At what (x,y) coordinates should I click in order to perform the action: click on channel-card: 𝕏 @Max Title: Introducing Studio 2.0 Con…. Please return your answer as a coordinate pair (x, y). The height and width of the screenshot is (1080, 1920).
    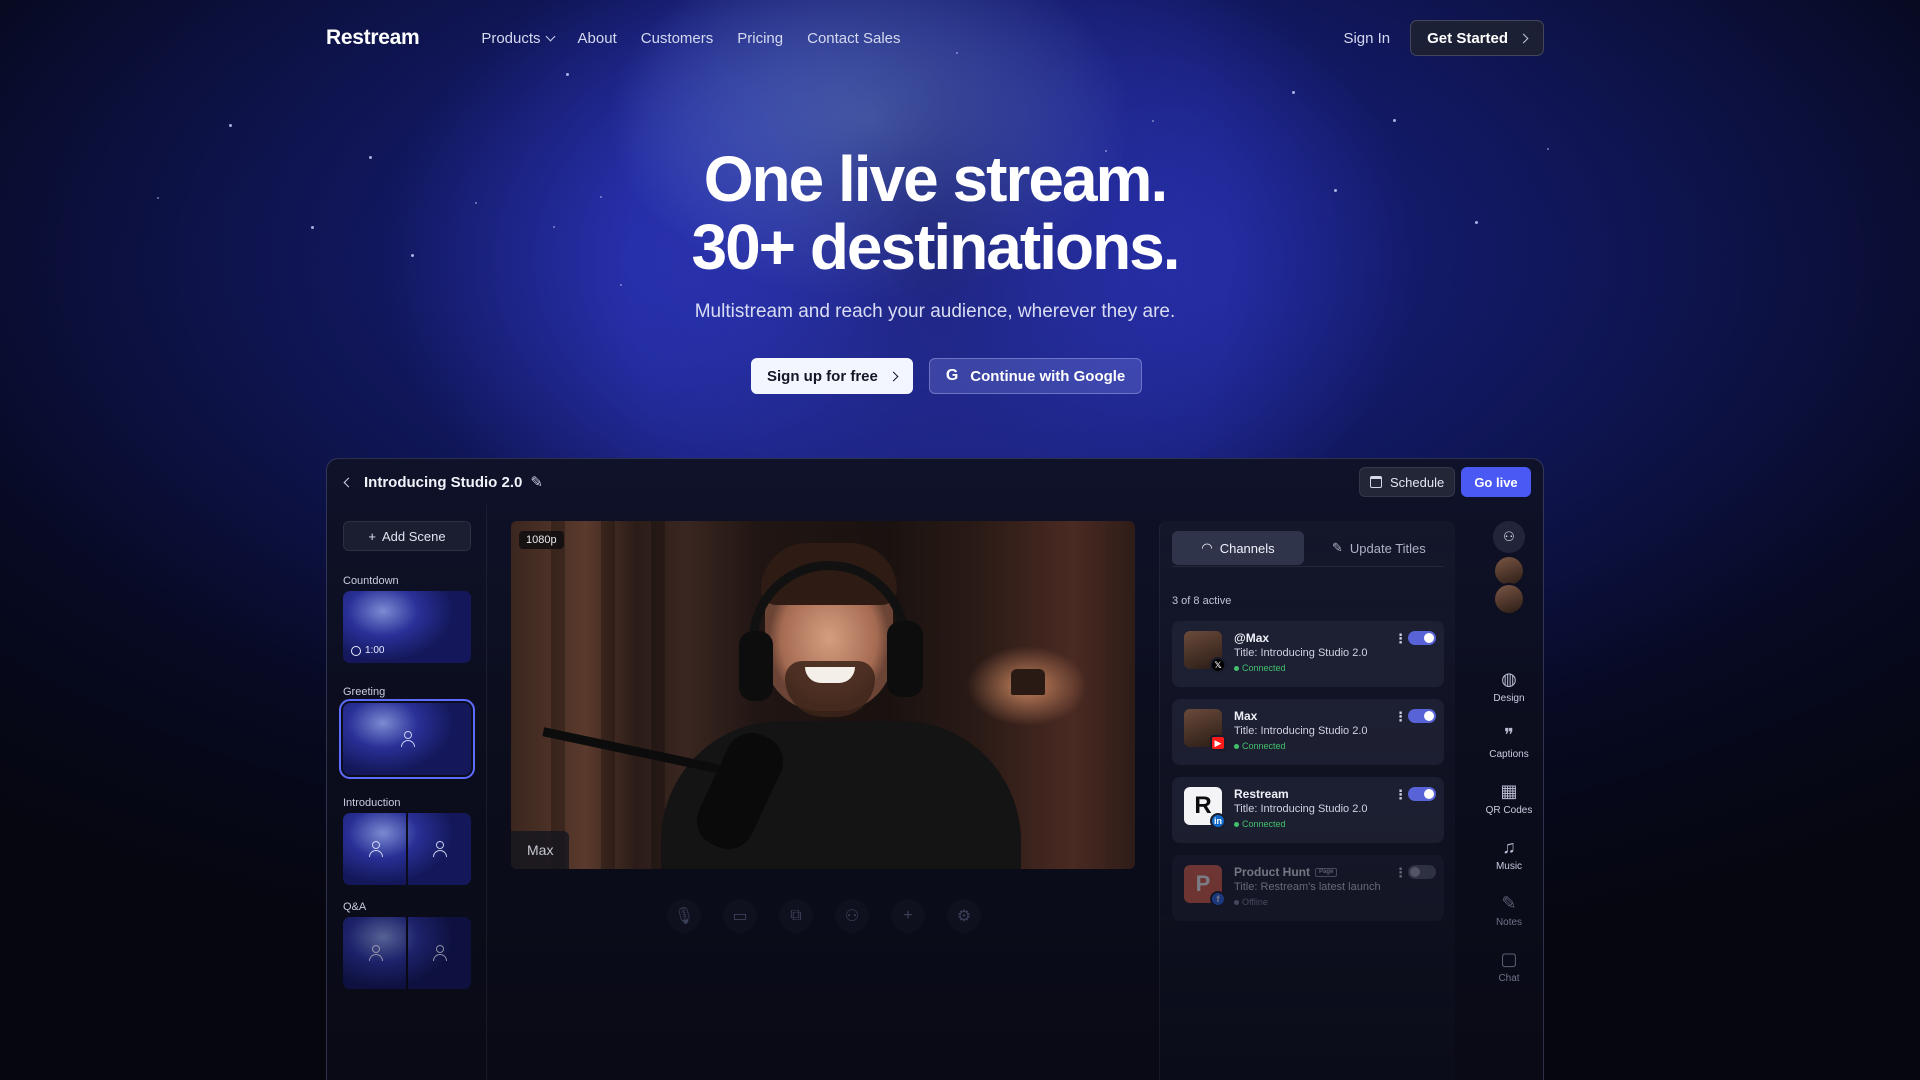
    Looking at the image, I should click on (1308, 654).